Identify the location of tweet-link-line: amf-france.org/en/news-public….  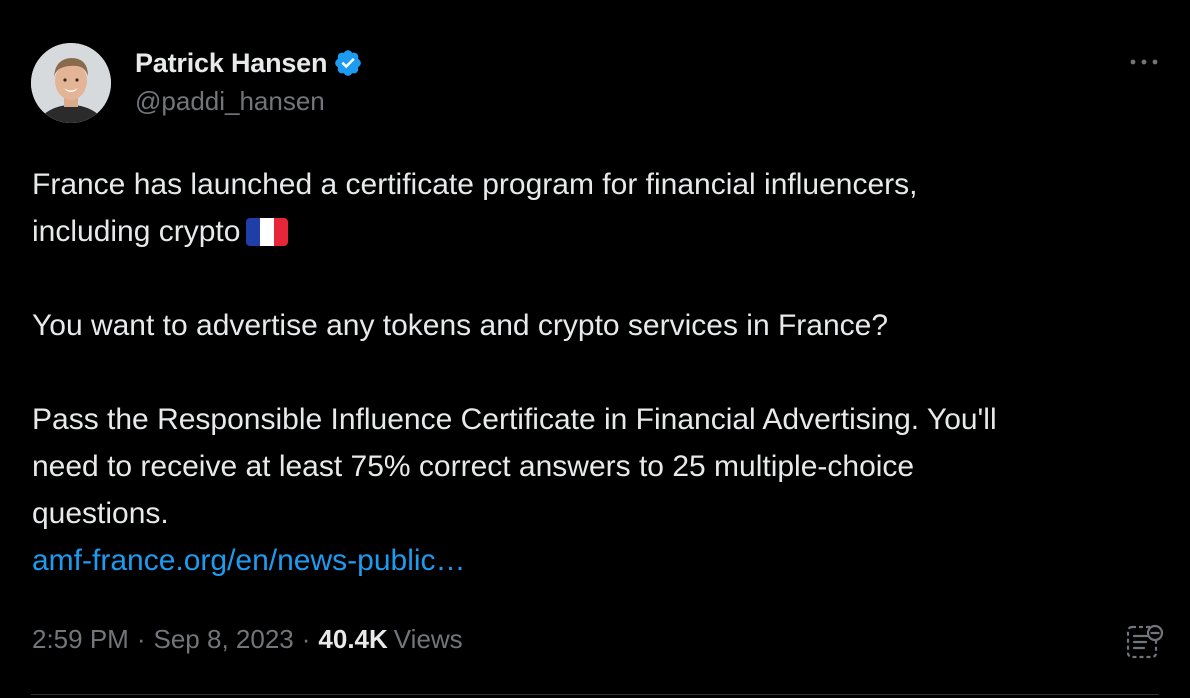
(599, 560).